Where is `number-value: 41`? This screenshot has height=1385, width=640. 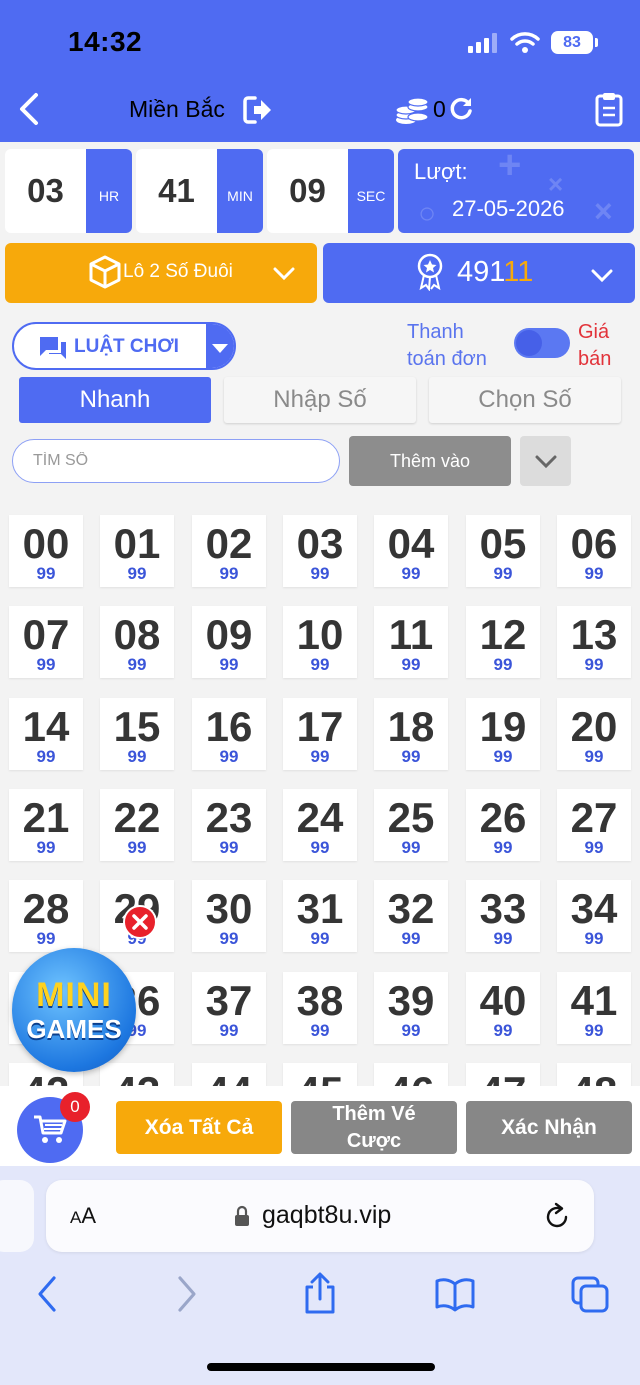 number-value: 41 is located at coordinates (594, 1000).